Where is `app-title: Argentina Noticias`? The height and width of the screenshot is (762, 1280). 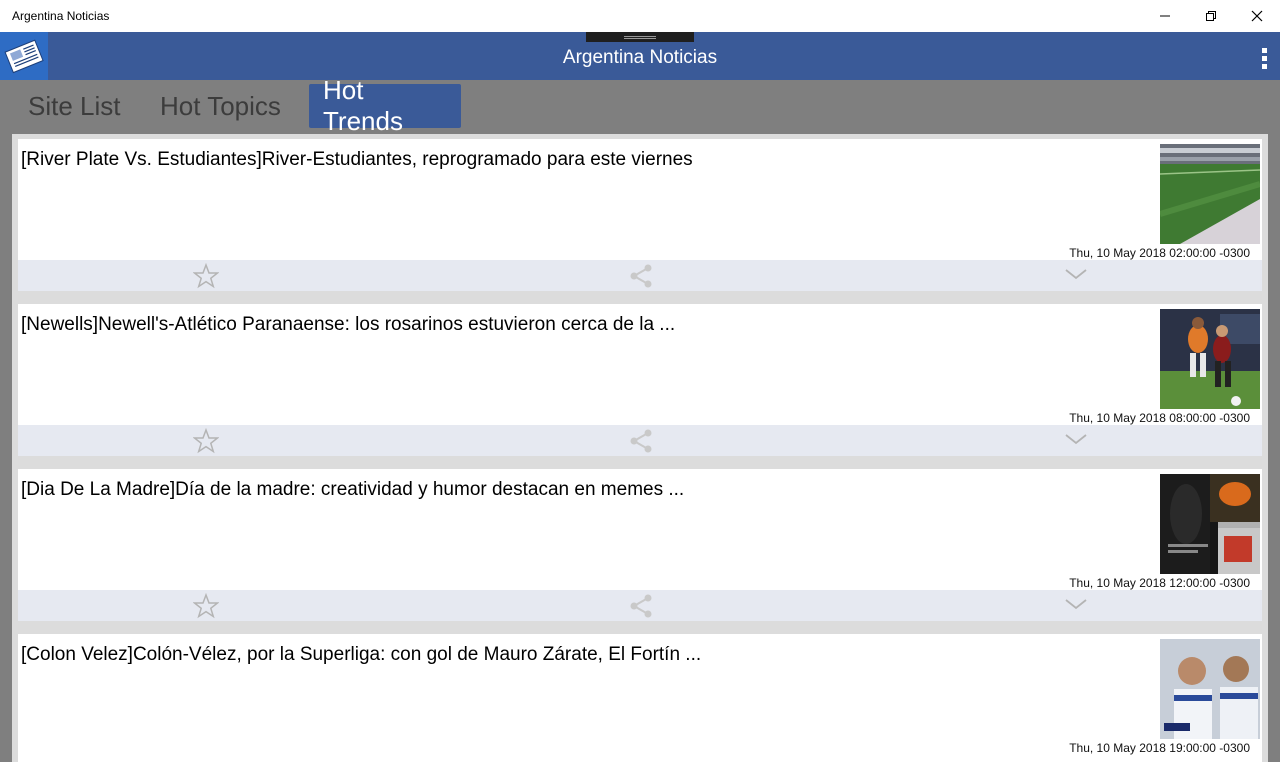
app-title: Argentina Noticias is located at coordinates (640, 57).